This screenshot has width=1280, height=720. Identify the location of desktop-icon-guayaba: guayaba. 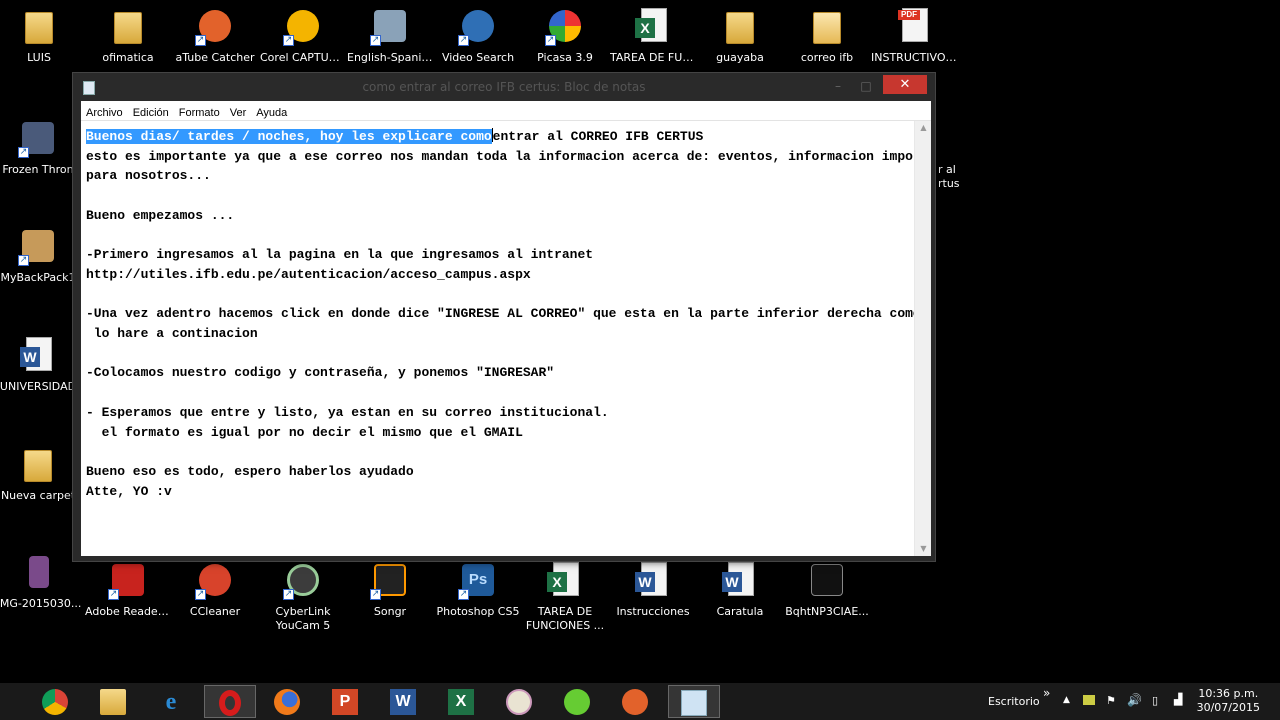
(740, 35).